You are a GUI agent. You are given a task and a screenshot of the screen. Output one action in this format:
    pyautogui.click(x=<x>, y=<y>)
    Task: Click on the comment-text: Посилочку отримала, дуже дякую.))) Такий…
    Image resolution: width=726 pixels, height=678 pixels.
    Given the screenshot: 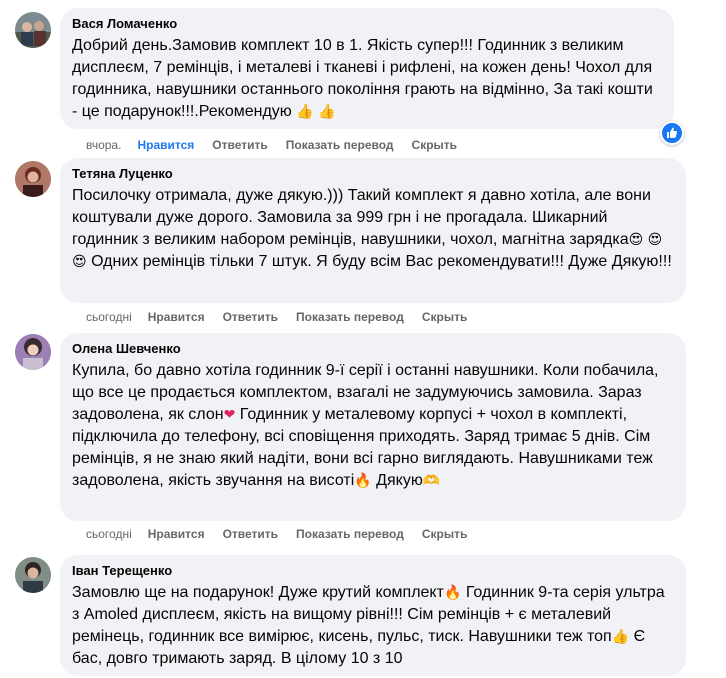 What is the action you would take?
    pyautogui.click(x=373, y=229)
    